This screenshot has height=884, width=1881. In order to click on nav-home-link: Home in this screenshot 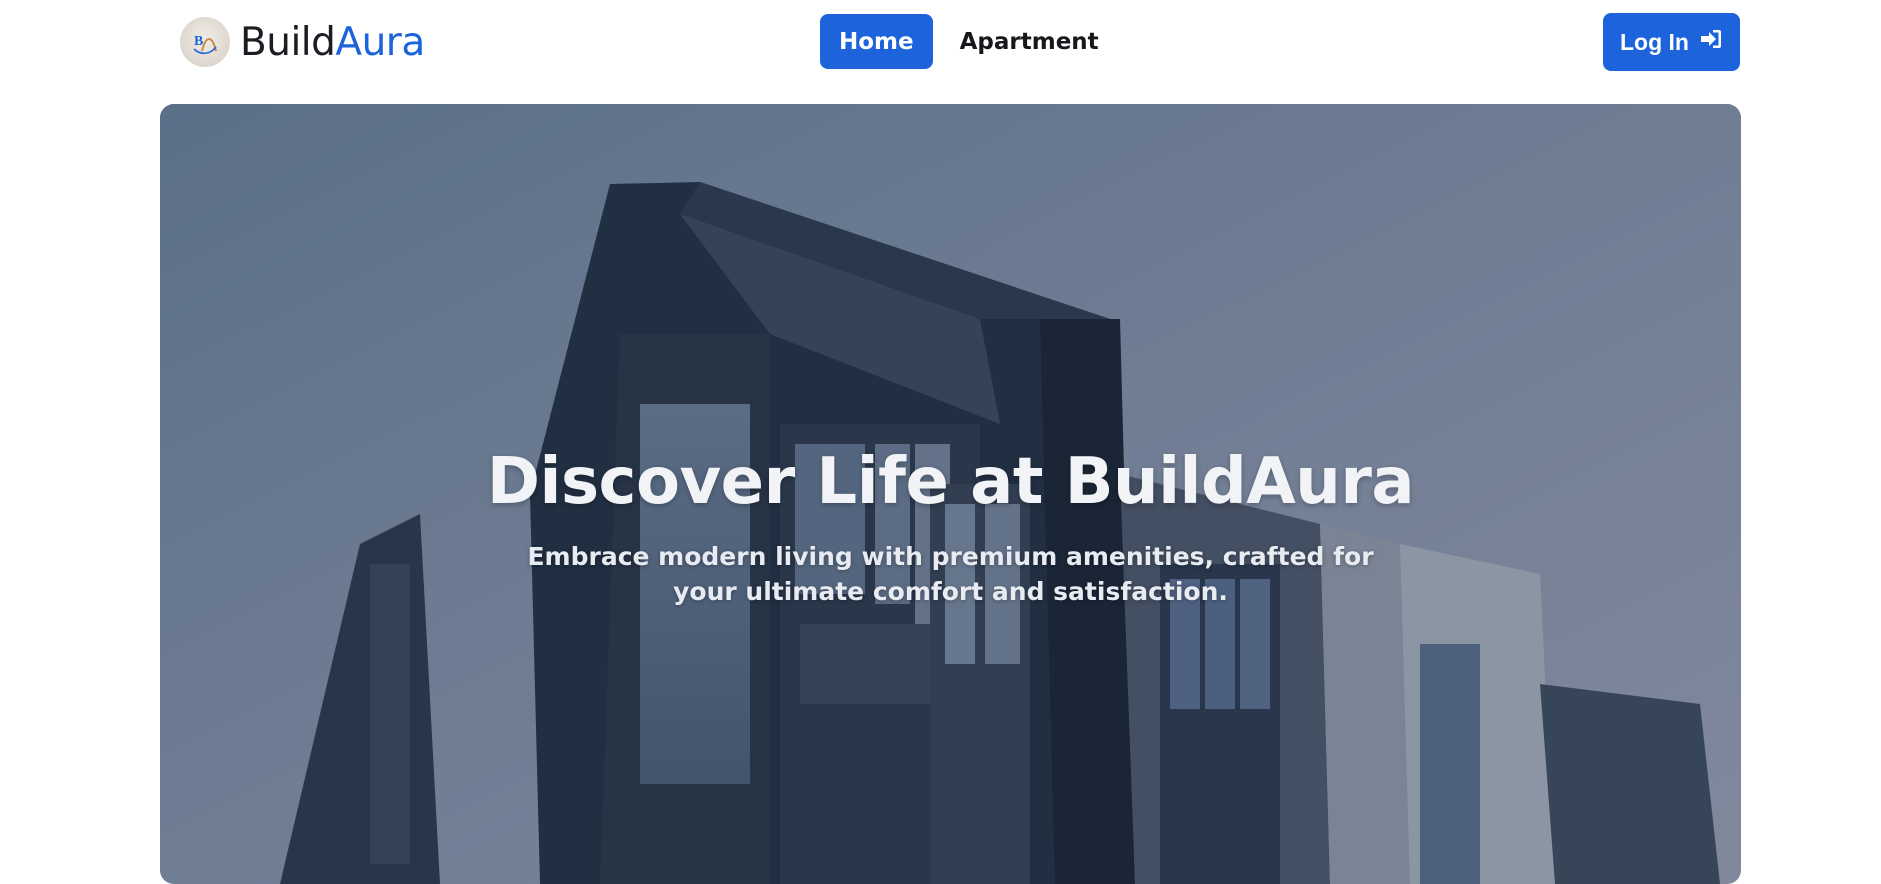, I will do `click(876, 41)`.